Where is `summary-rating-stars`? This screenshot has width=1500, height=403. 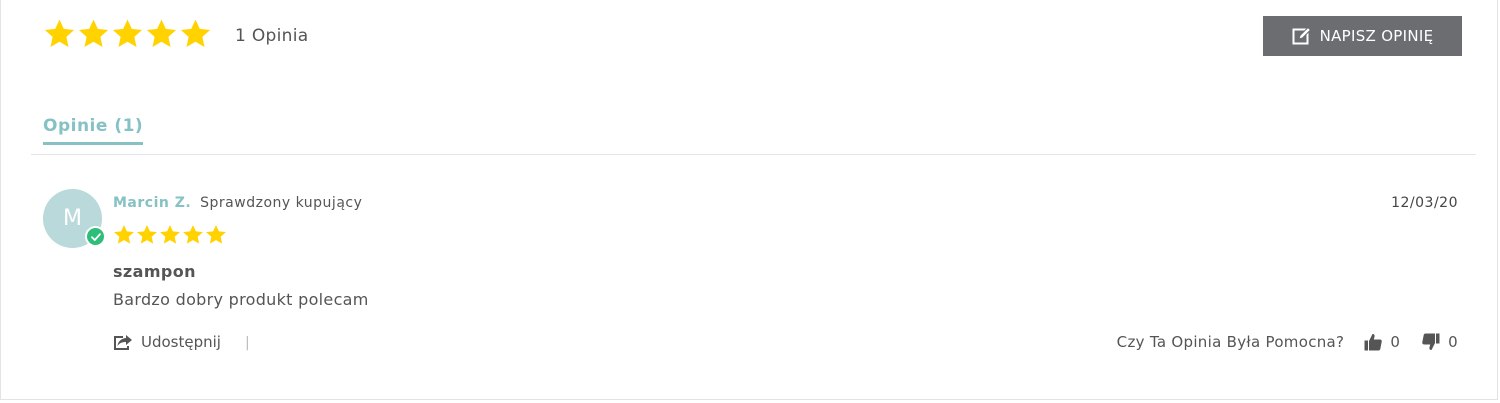 summary-rating-stars is located at coordinates (127, 33).